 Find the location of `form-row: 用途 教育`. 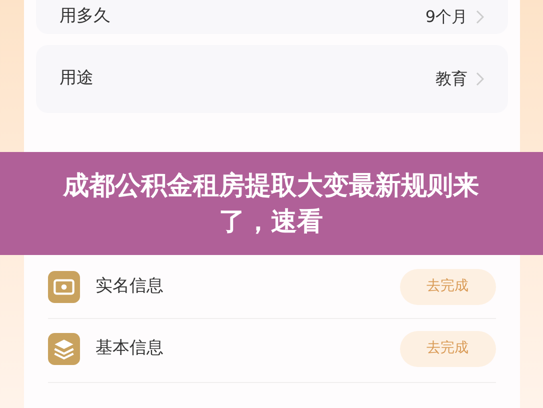

form-row: 用途 教育 is located at coordinates (272, 79).